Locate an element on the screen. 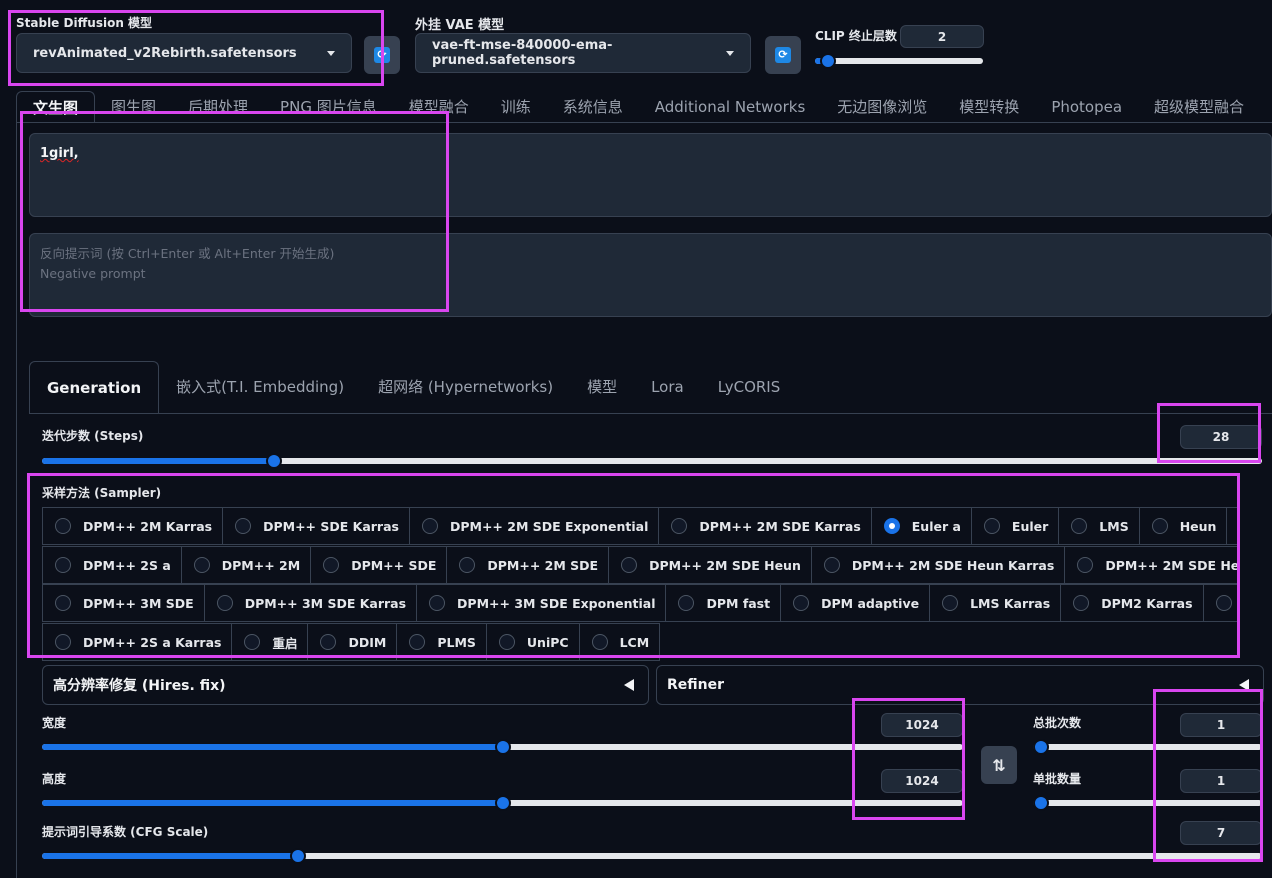 The width and height of the screenshot is (1272, 878). sampler-option: DPM++ 3M SDE Exponential is located at coordinates (541, 603).